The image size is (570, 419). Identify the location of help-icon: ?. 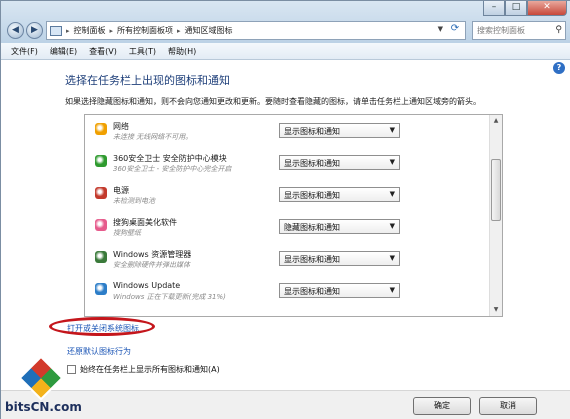
(559, 68).